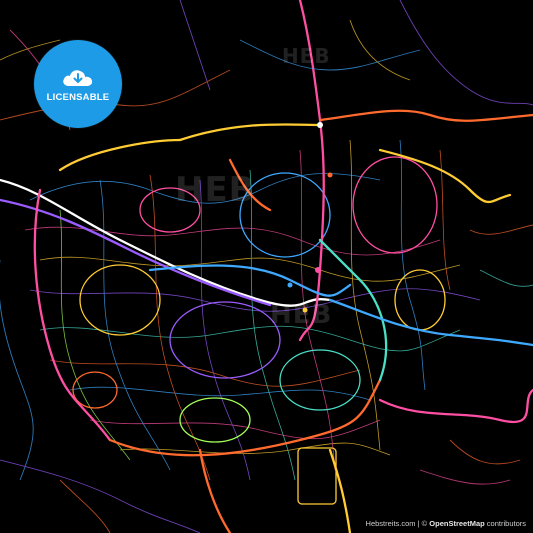 This screenshot has width=533, height=533. Describe the element at coordinates (301, 315) in the screenshot. I see `watermark-low: HEB` at that location.